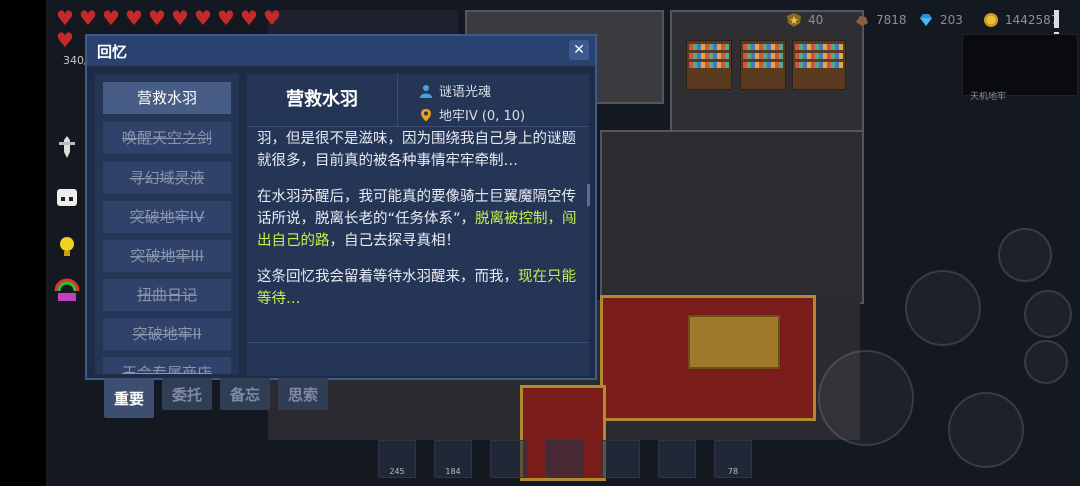  I want to click on swap-weapon-button, so click(1048, 314).